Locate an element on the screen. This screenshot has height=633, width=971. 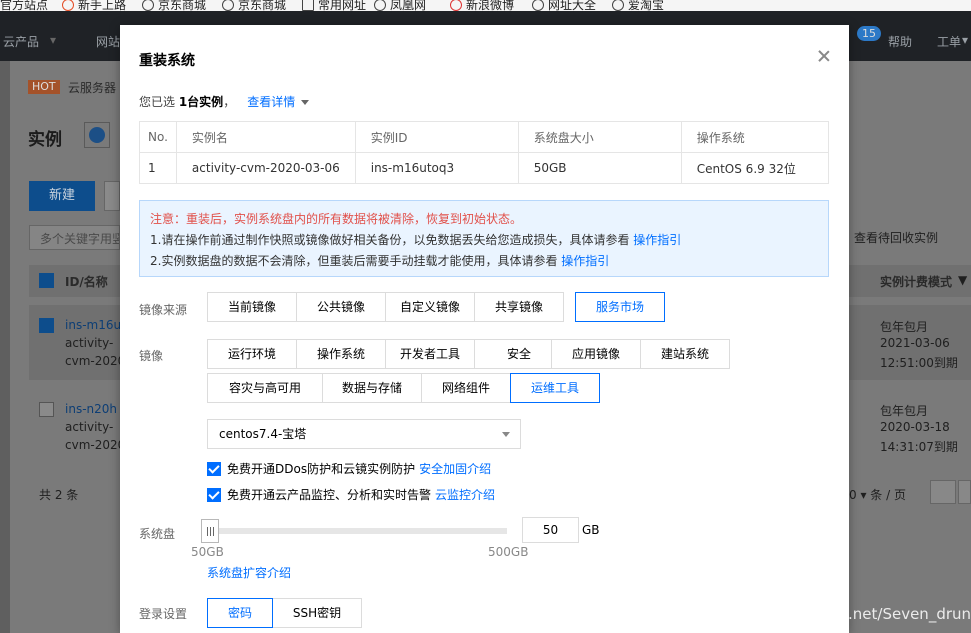
login-ssh-key-option: SSH密钥 is located at coordinates (317, 613).